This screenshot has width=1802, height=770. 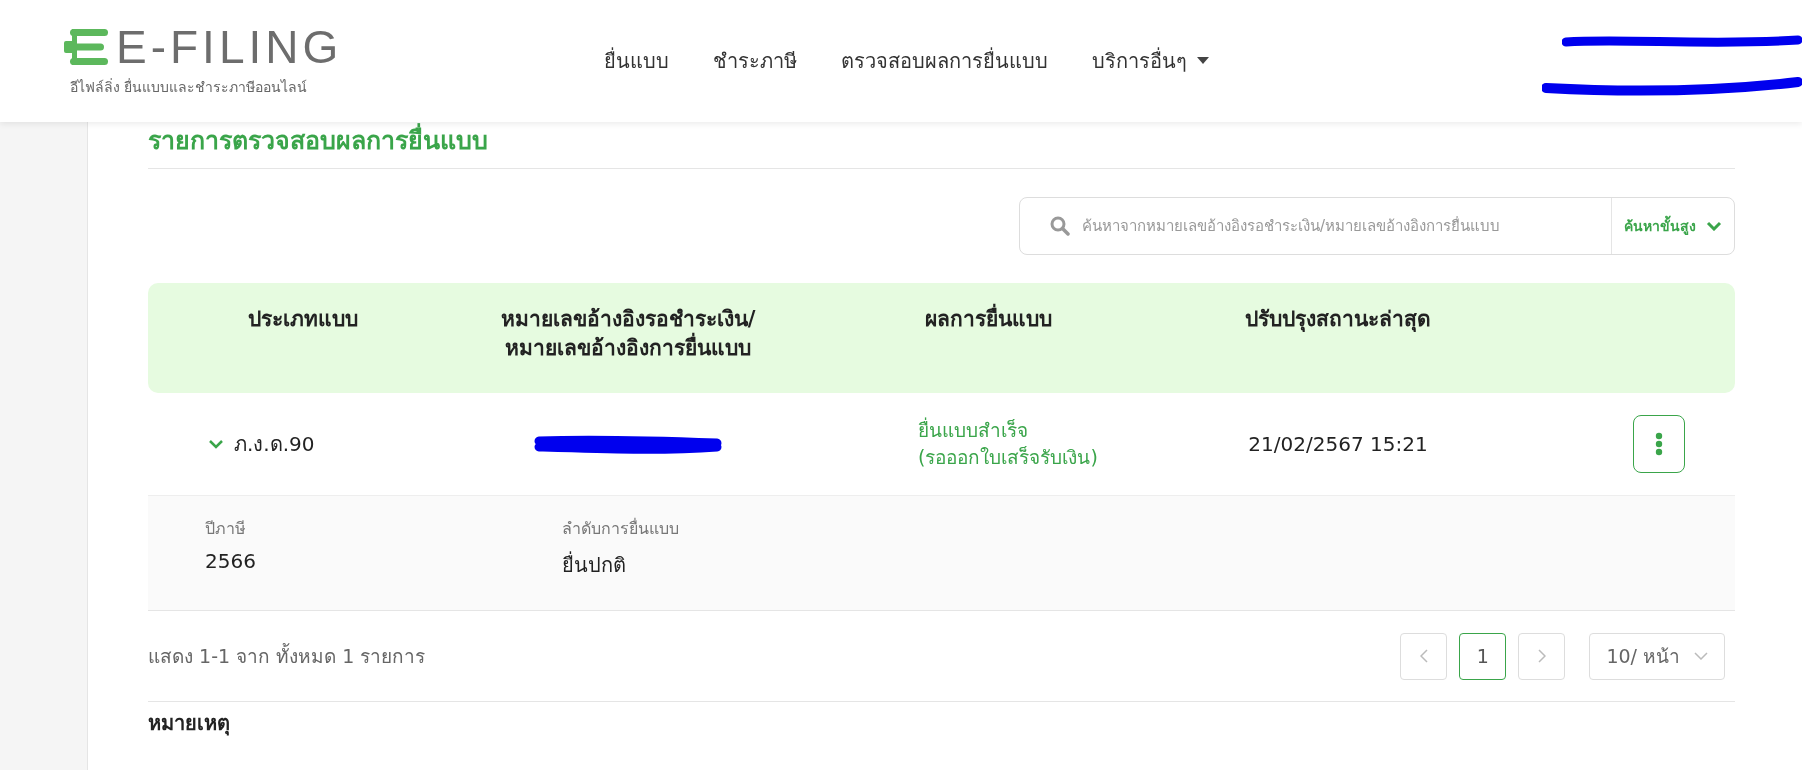 I want to click on detail-value: 2566, so click(x=230, y=561).